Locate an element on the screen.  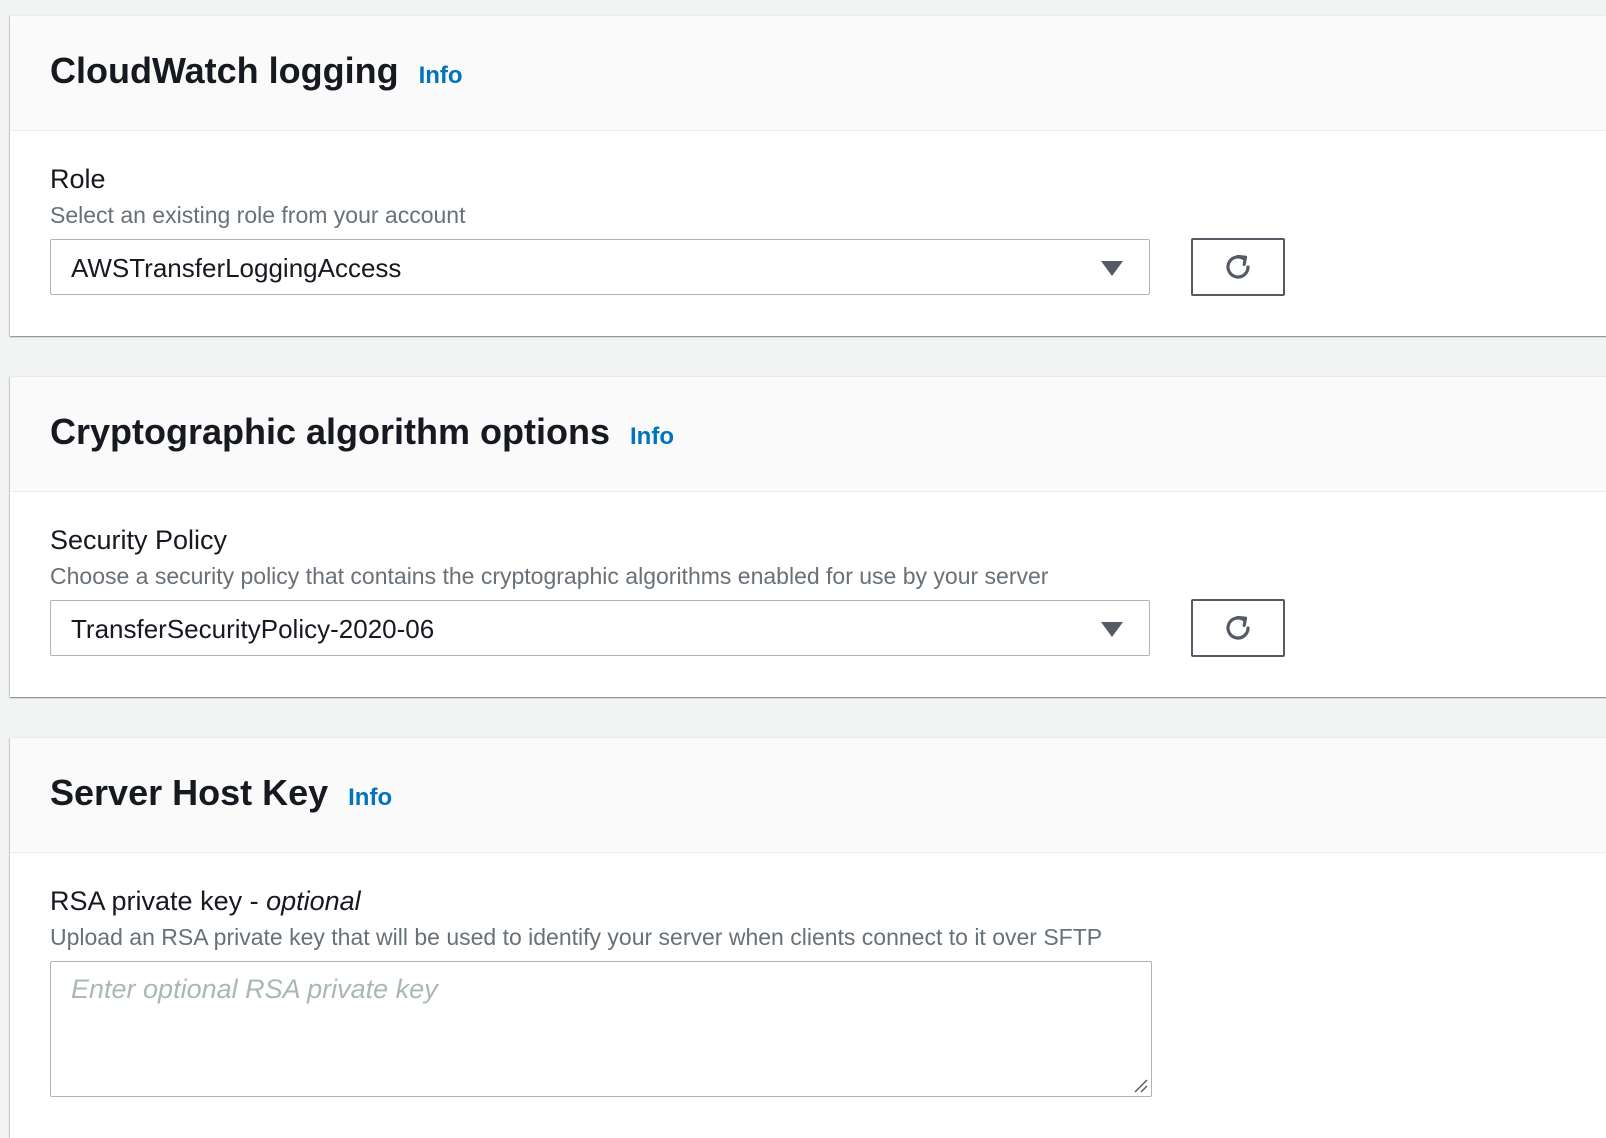
panel-title: Cryptographic algorithm options Info is located at coordinates (362, 432).